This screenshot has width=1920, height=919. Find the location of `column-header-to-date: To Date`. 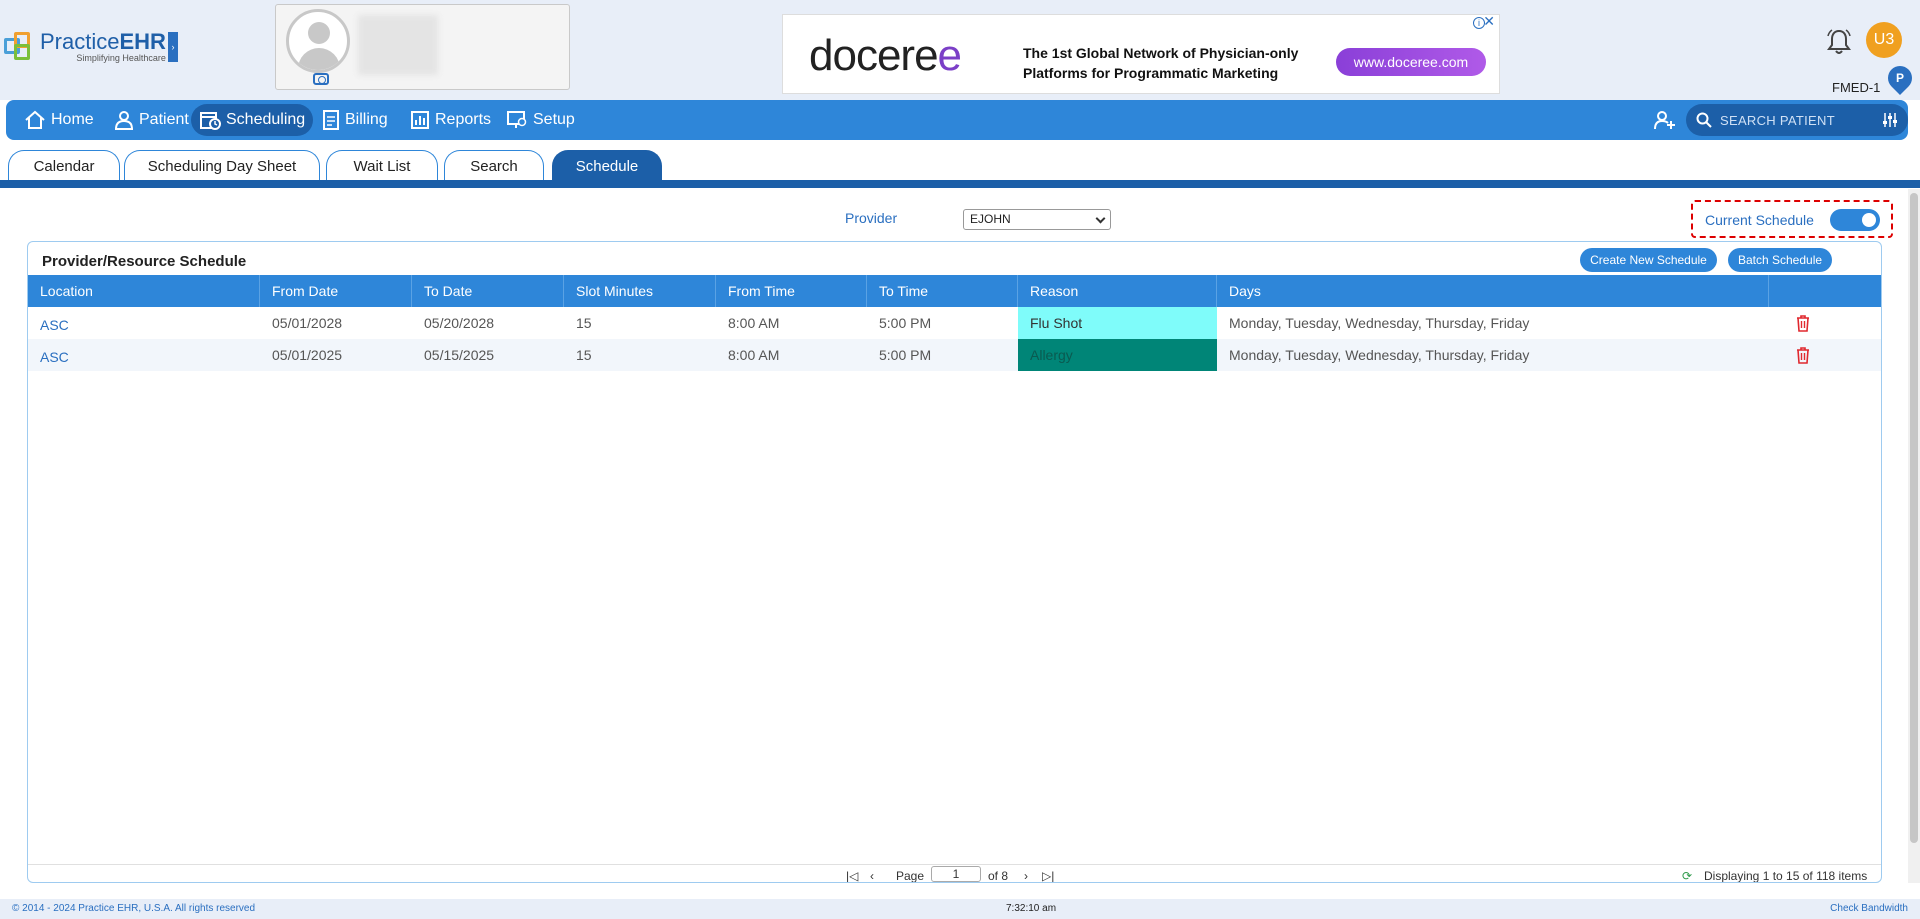

column-header-to-date: To Date is located at coordinates (488, 291).